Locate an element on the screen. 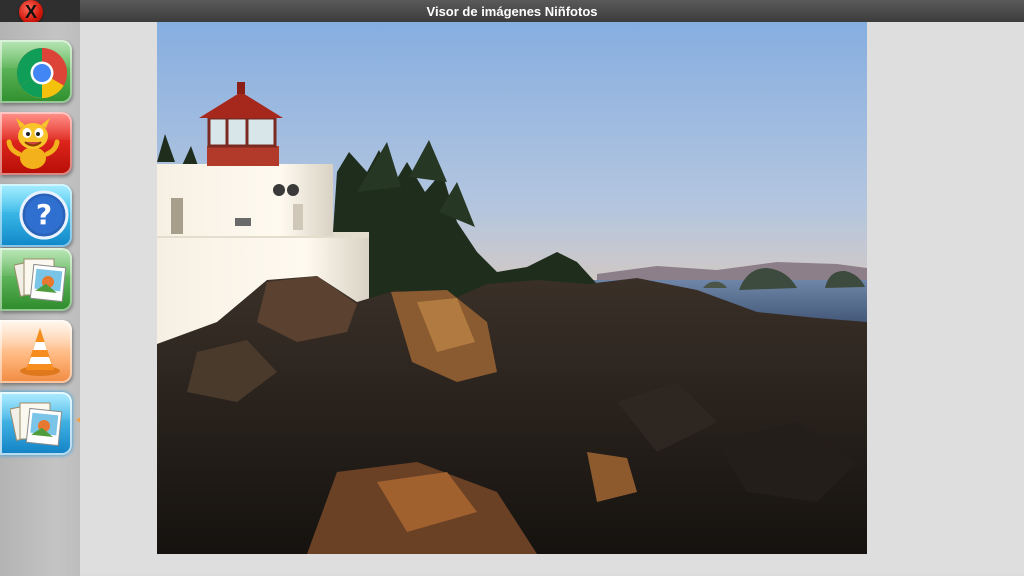 This screenshot has height=576, width=1024. title-bar: Visor de imágenes Niñfotos X is located at coordinates (512, 12).